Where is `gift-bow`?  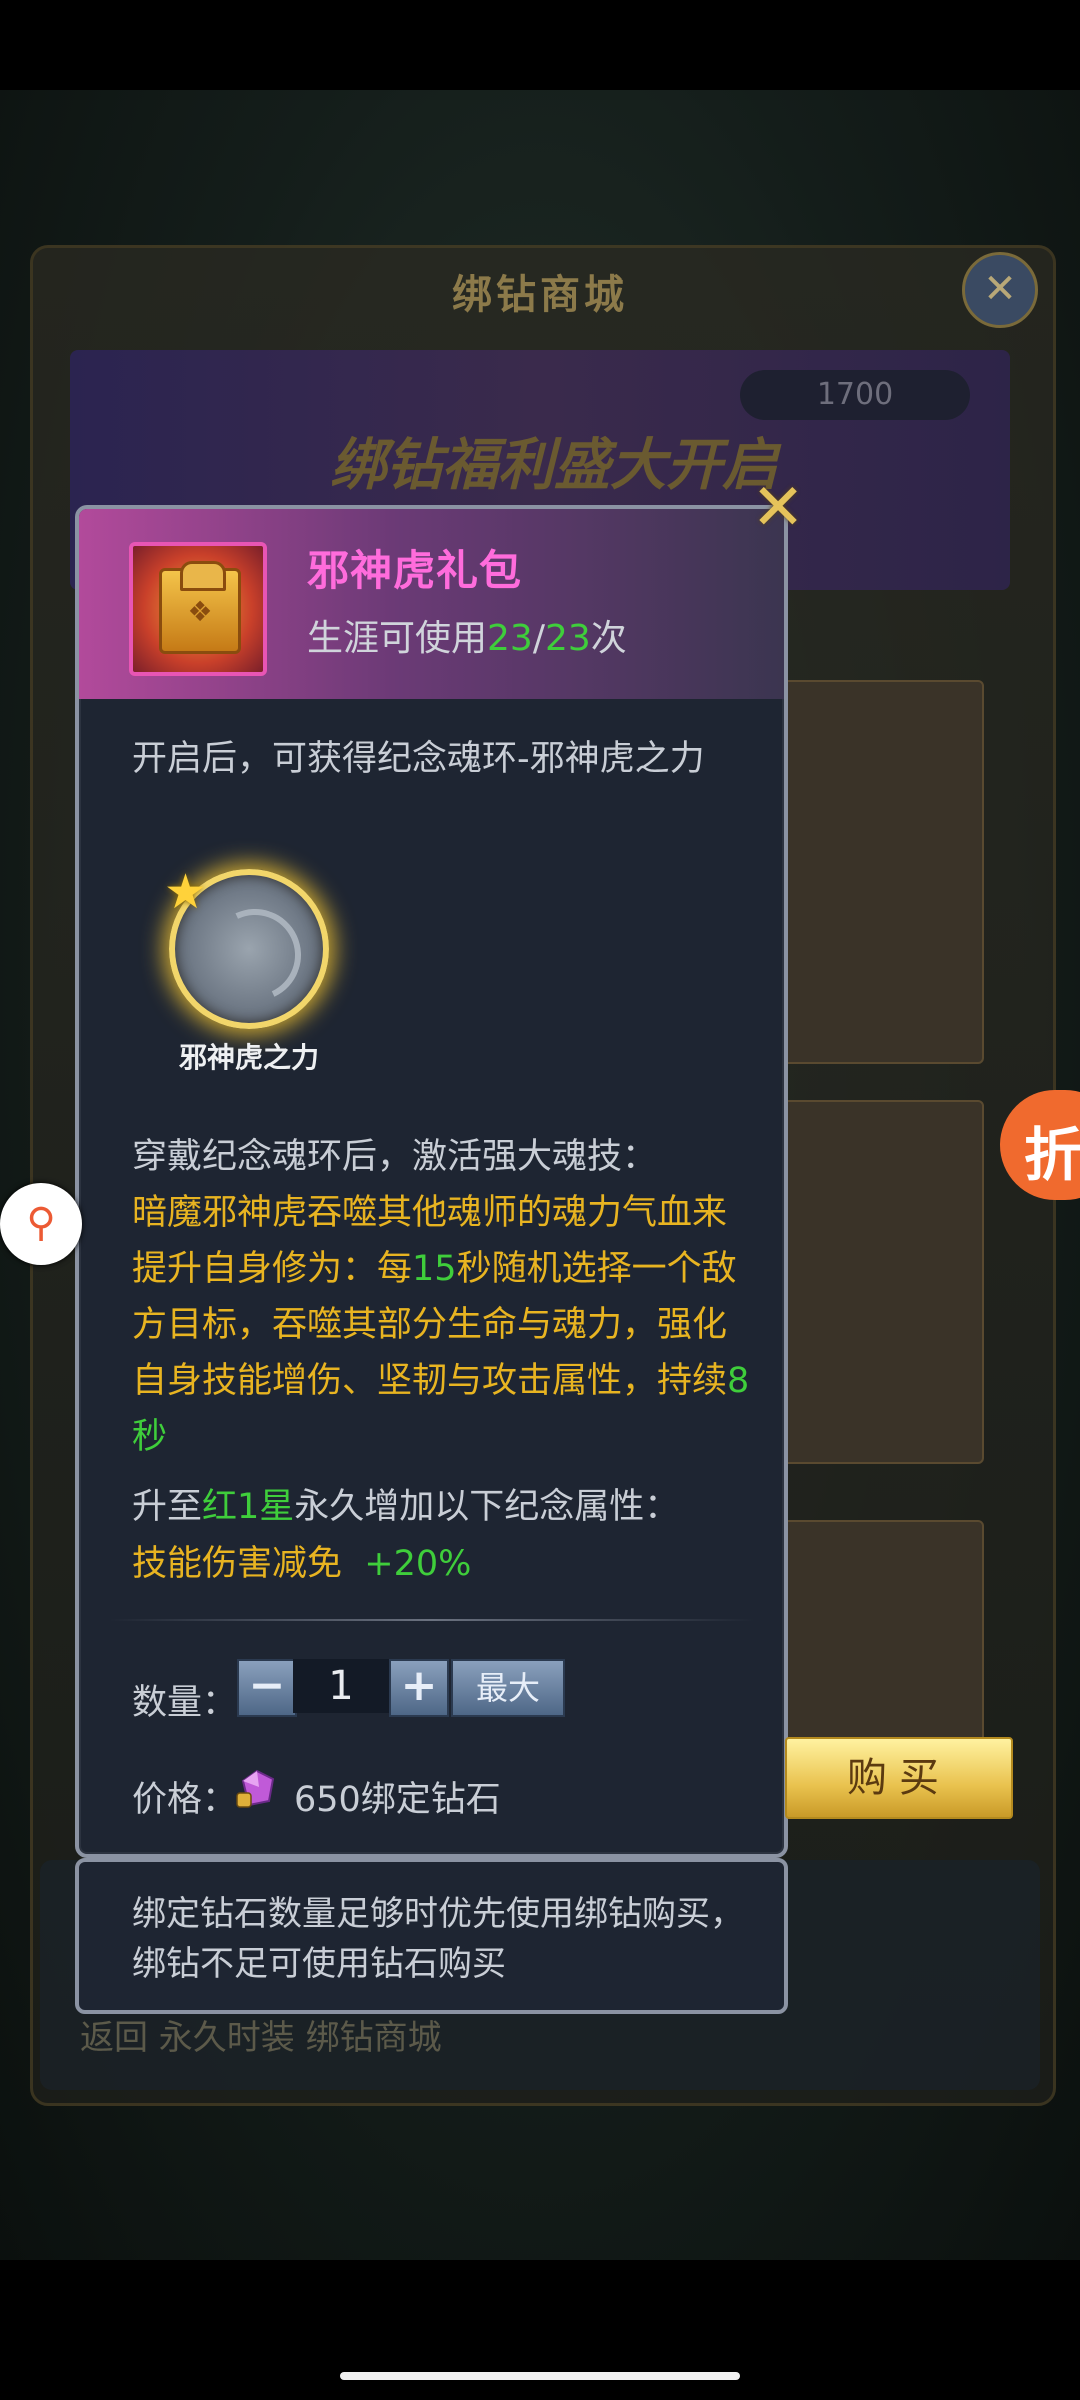 gift-bow is located at coordinates (203, 576).